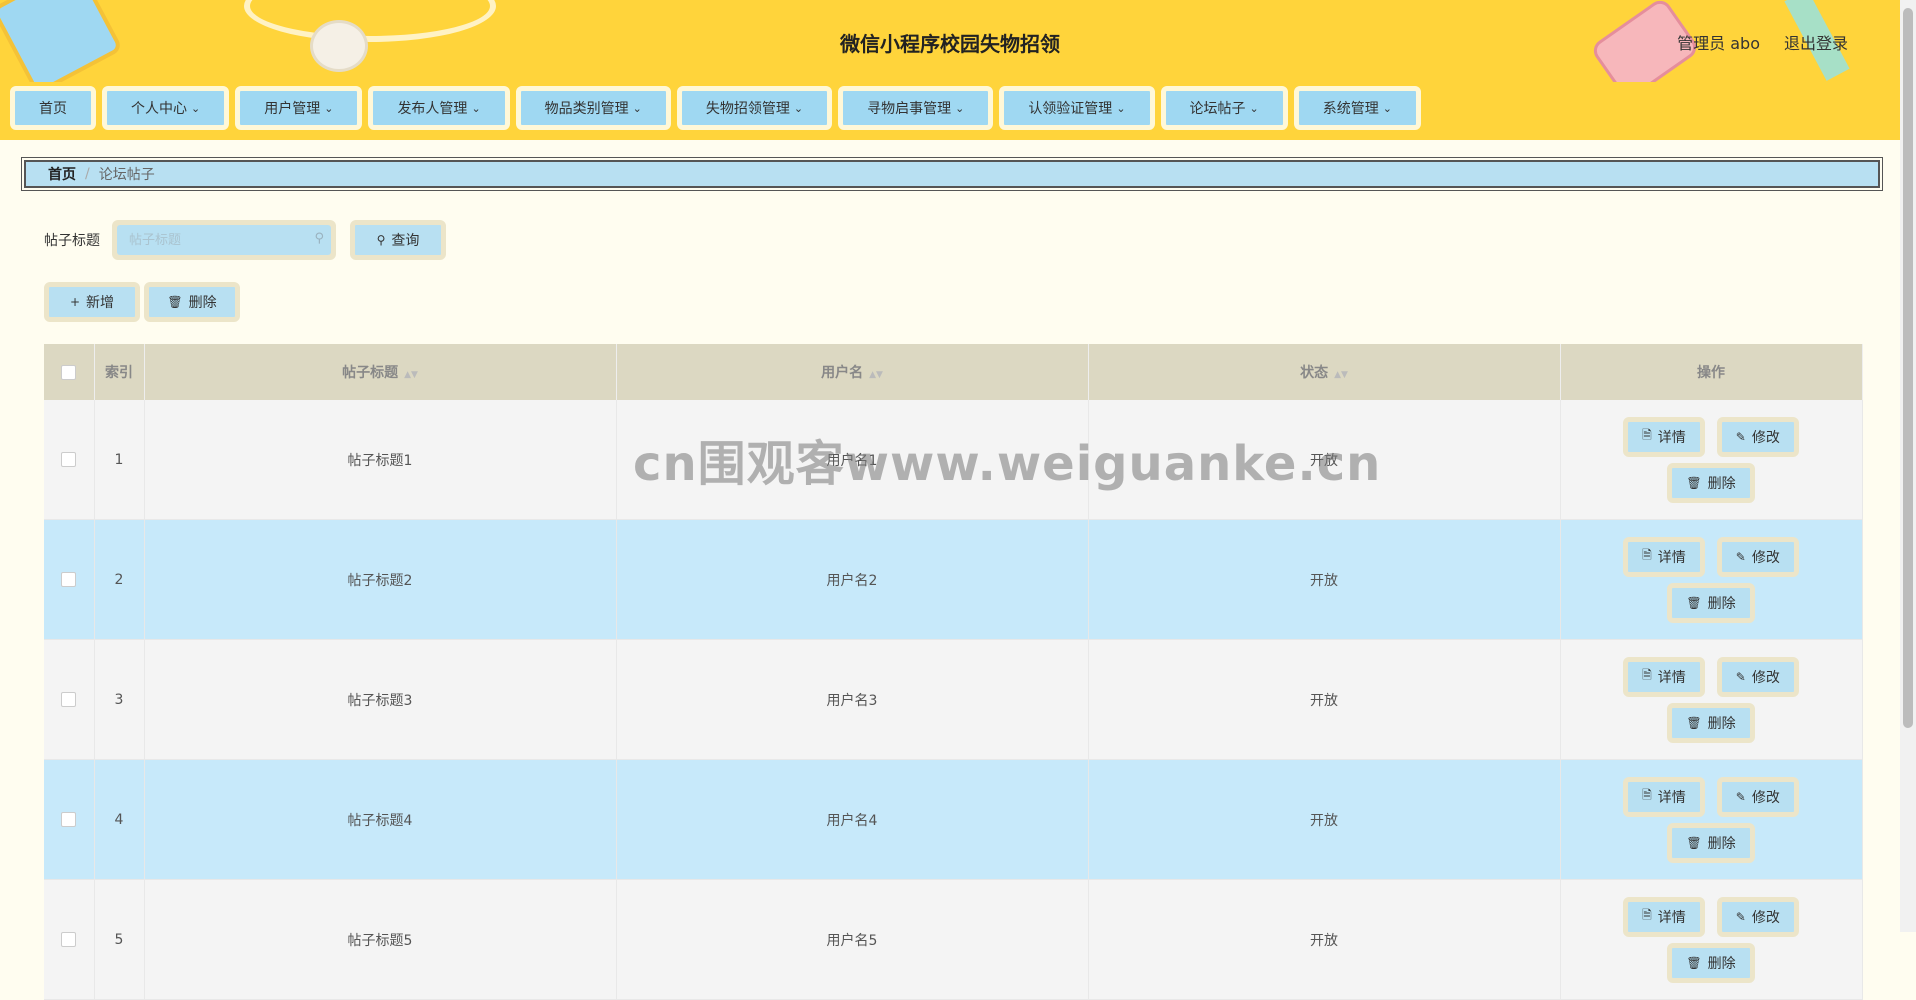 The image size is (1916, 1000). What do you see at coordinates (1324, 372) in the screenshot?
I see `status-header: 状态 ▲▼` at bounding box center [1324, 372].